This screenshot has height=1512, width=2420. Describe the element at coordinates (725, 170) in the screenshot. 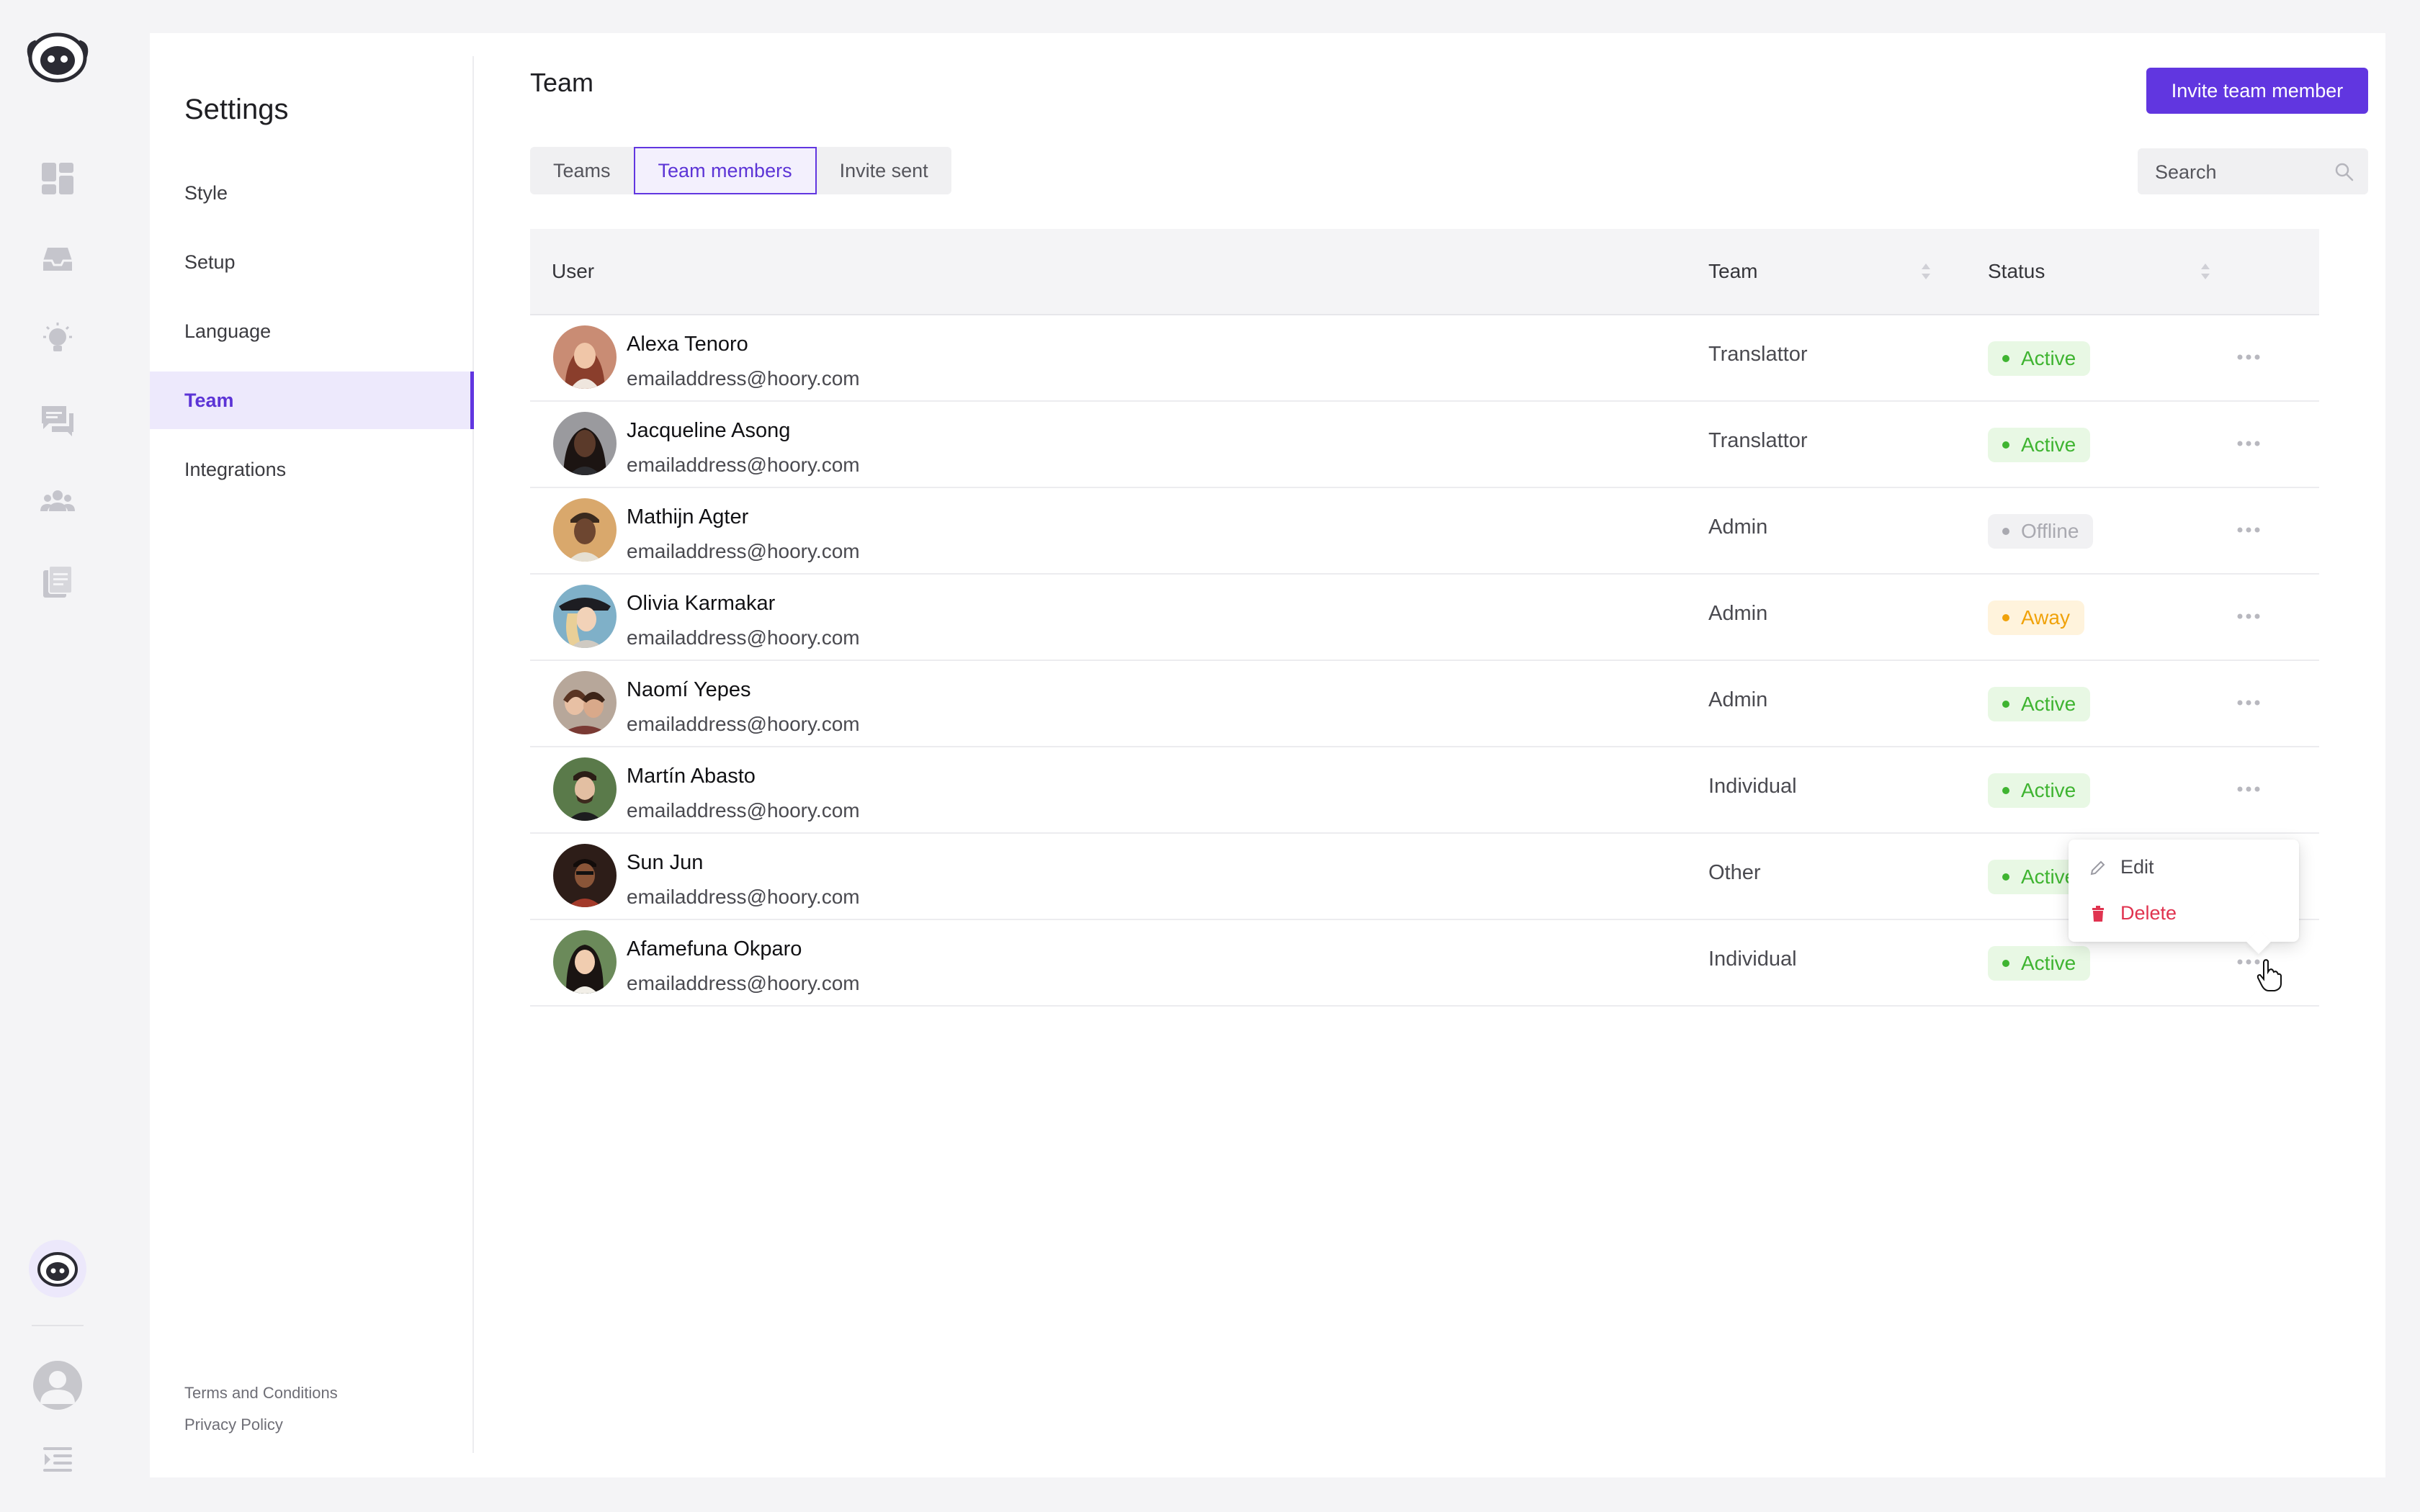

I see `tab-team-members: Team members` at that location.